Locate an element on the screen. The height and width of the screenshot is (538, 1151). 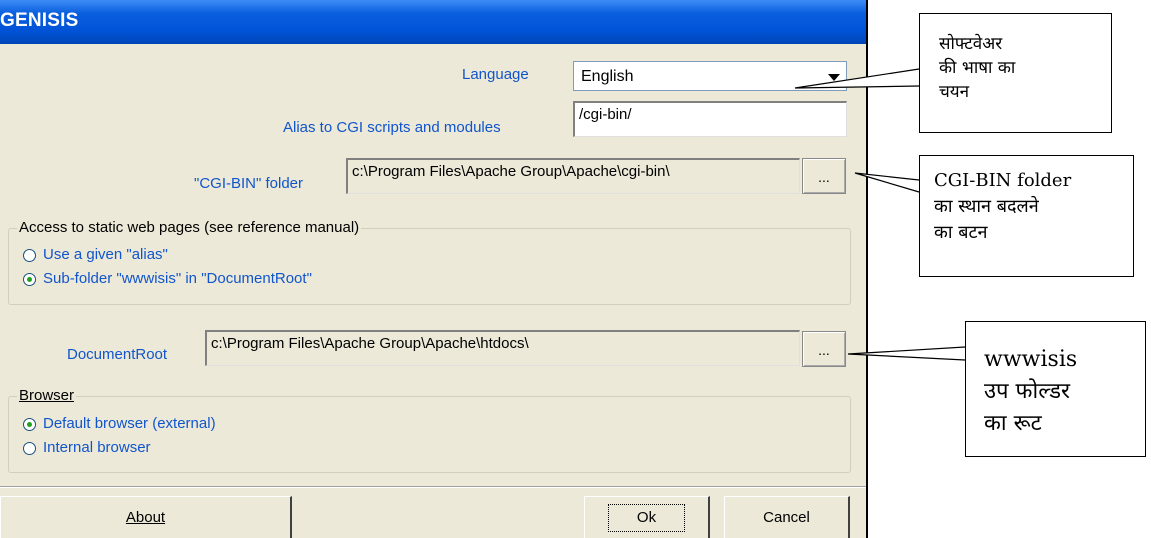
language-callout-pointer is located at coordinates (857, 78).